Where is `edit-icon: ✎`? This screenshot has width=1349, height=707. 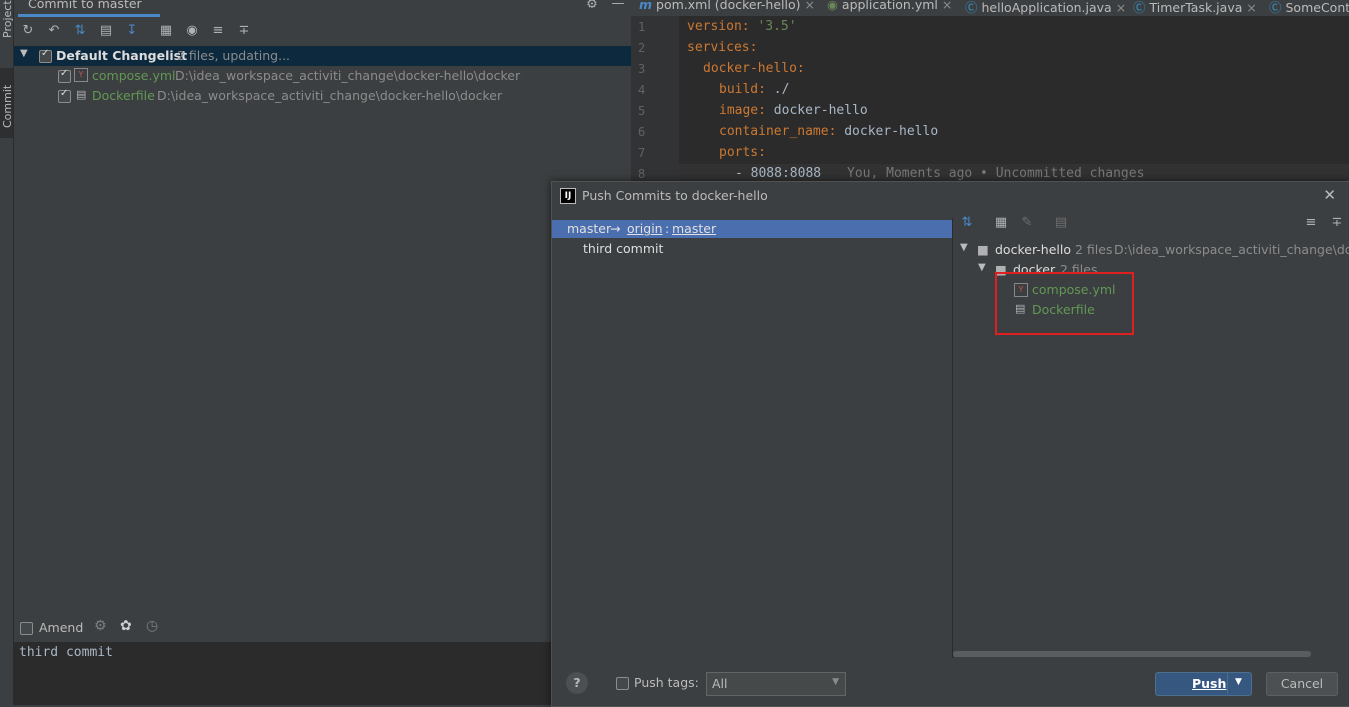 edit-icon: ✎ is located at coordinates (1027, 223).